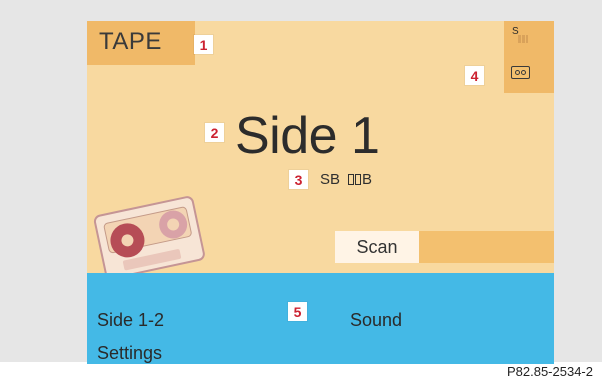 The height and width of the screenshot is (380, 602). I want to click on callout-2: 2, so click(214, 132).